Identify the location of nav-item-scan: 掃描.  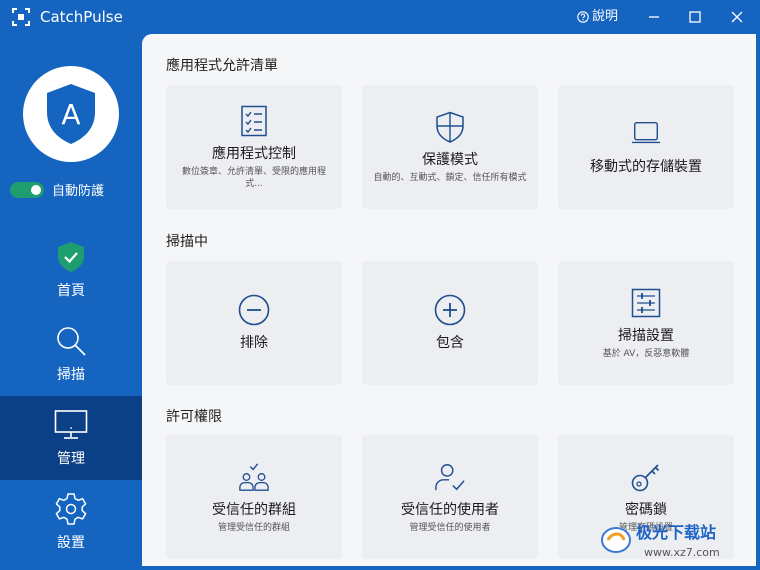
(71, 354).